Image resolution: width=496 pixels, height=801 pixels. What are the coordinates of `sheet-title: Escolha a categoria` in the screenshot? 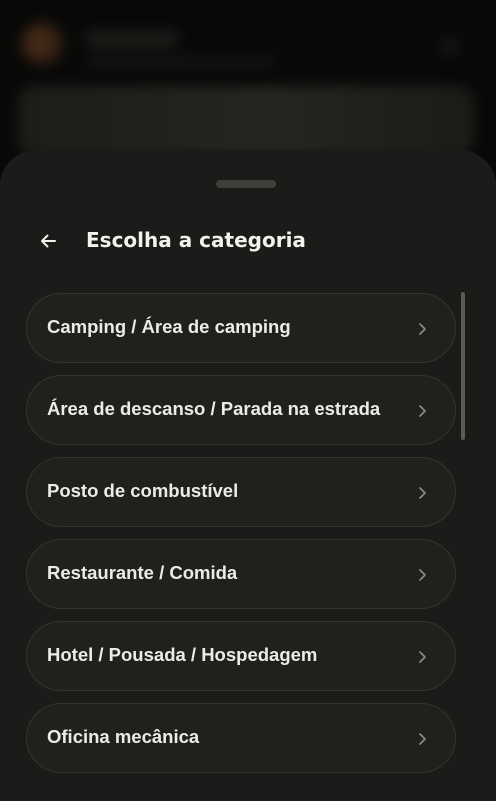 It's located at (196, 240).